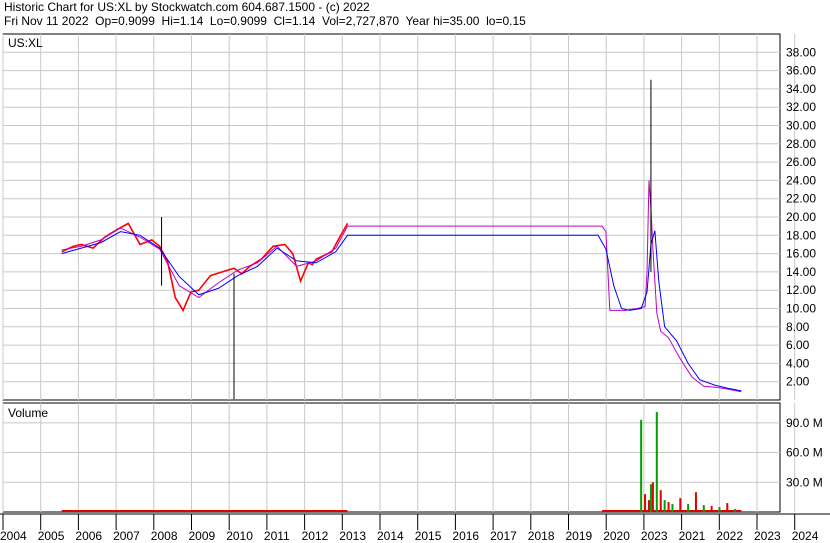  I want to click on year-tick-label: 2017, so click(503, 536).